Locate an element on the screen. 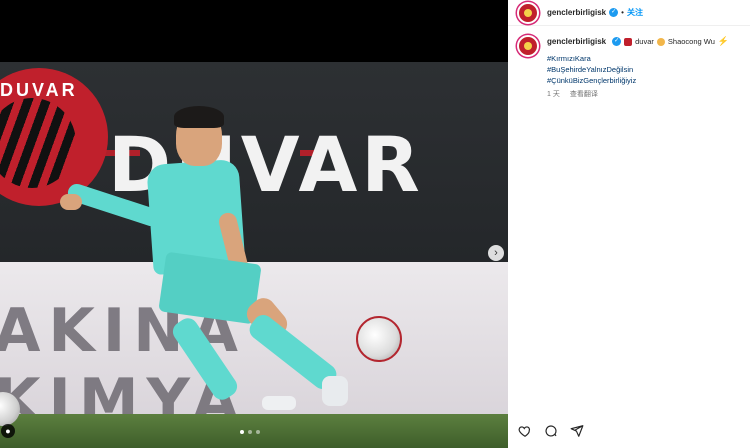 The height and width of the screenshot is (448, 750). translate-link: 查看翻译 is located at coordinates (584, 94).